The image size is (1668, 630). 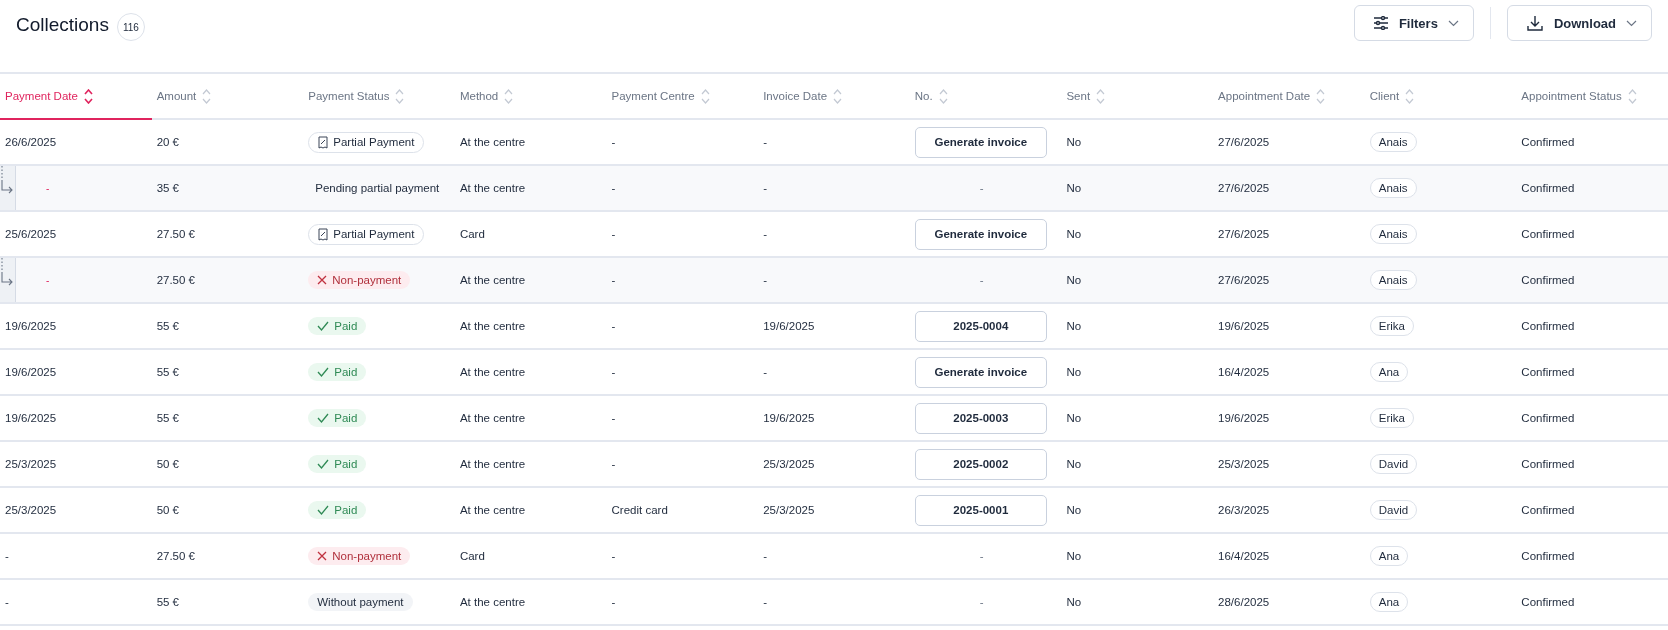 I want to click on status-badge: Partial Payment, so click(x=366, y=142).